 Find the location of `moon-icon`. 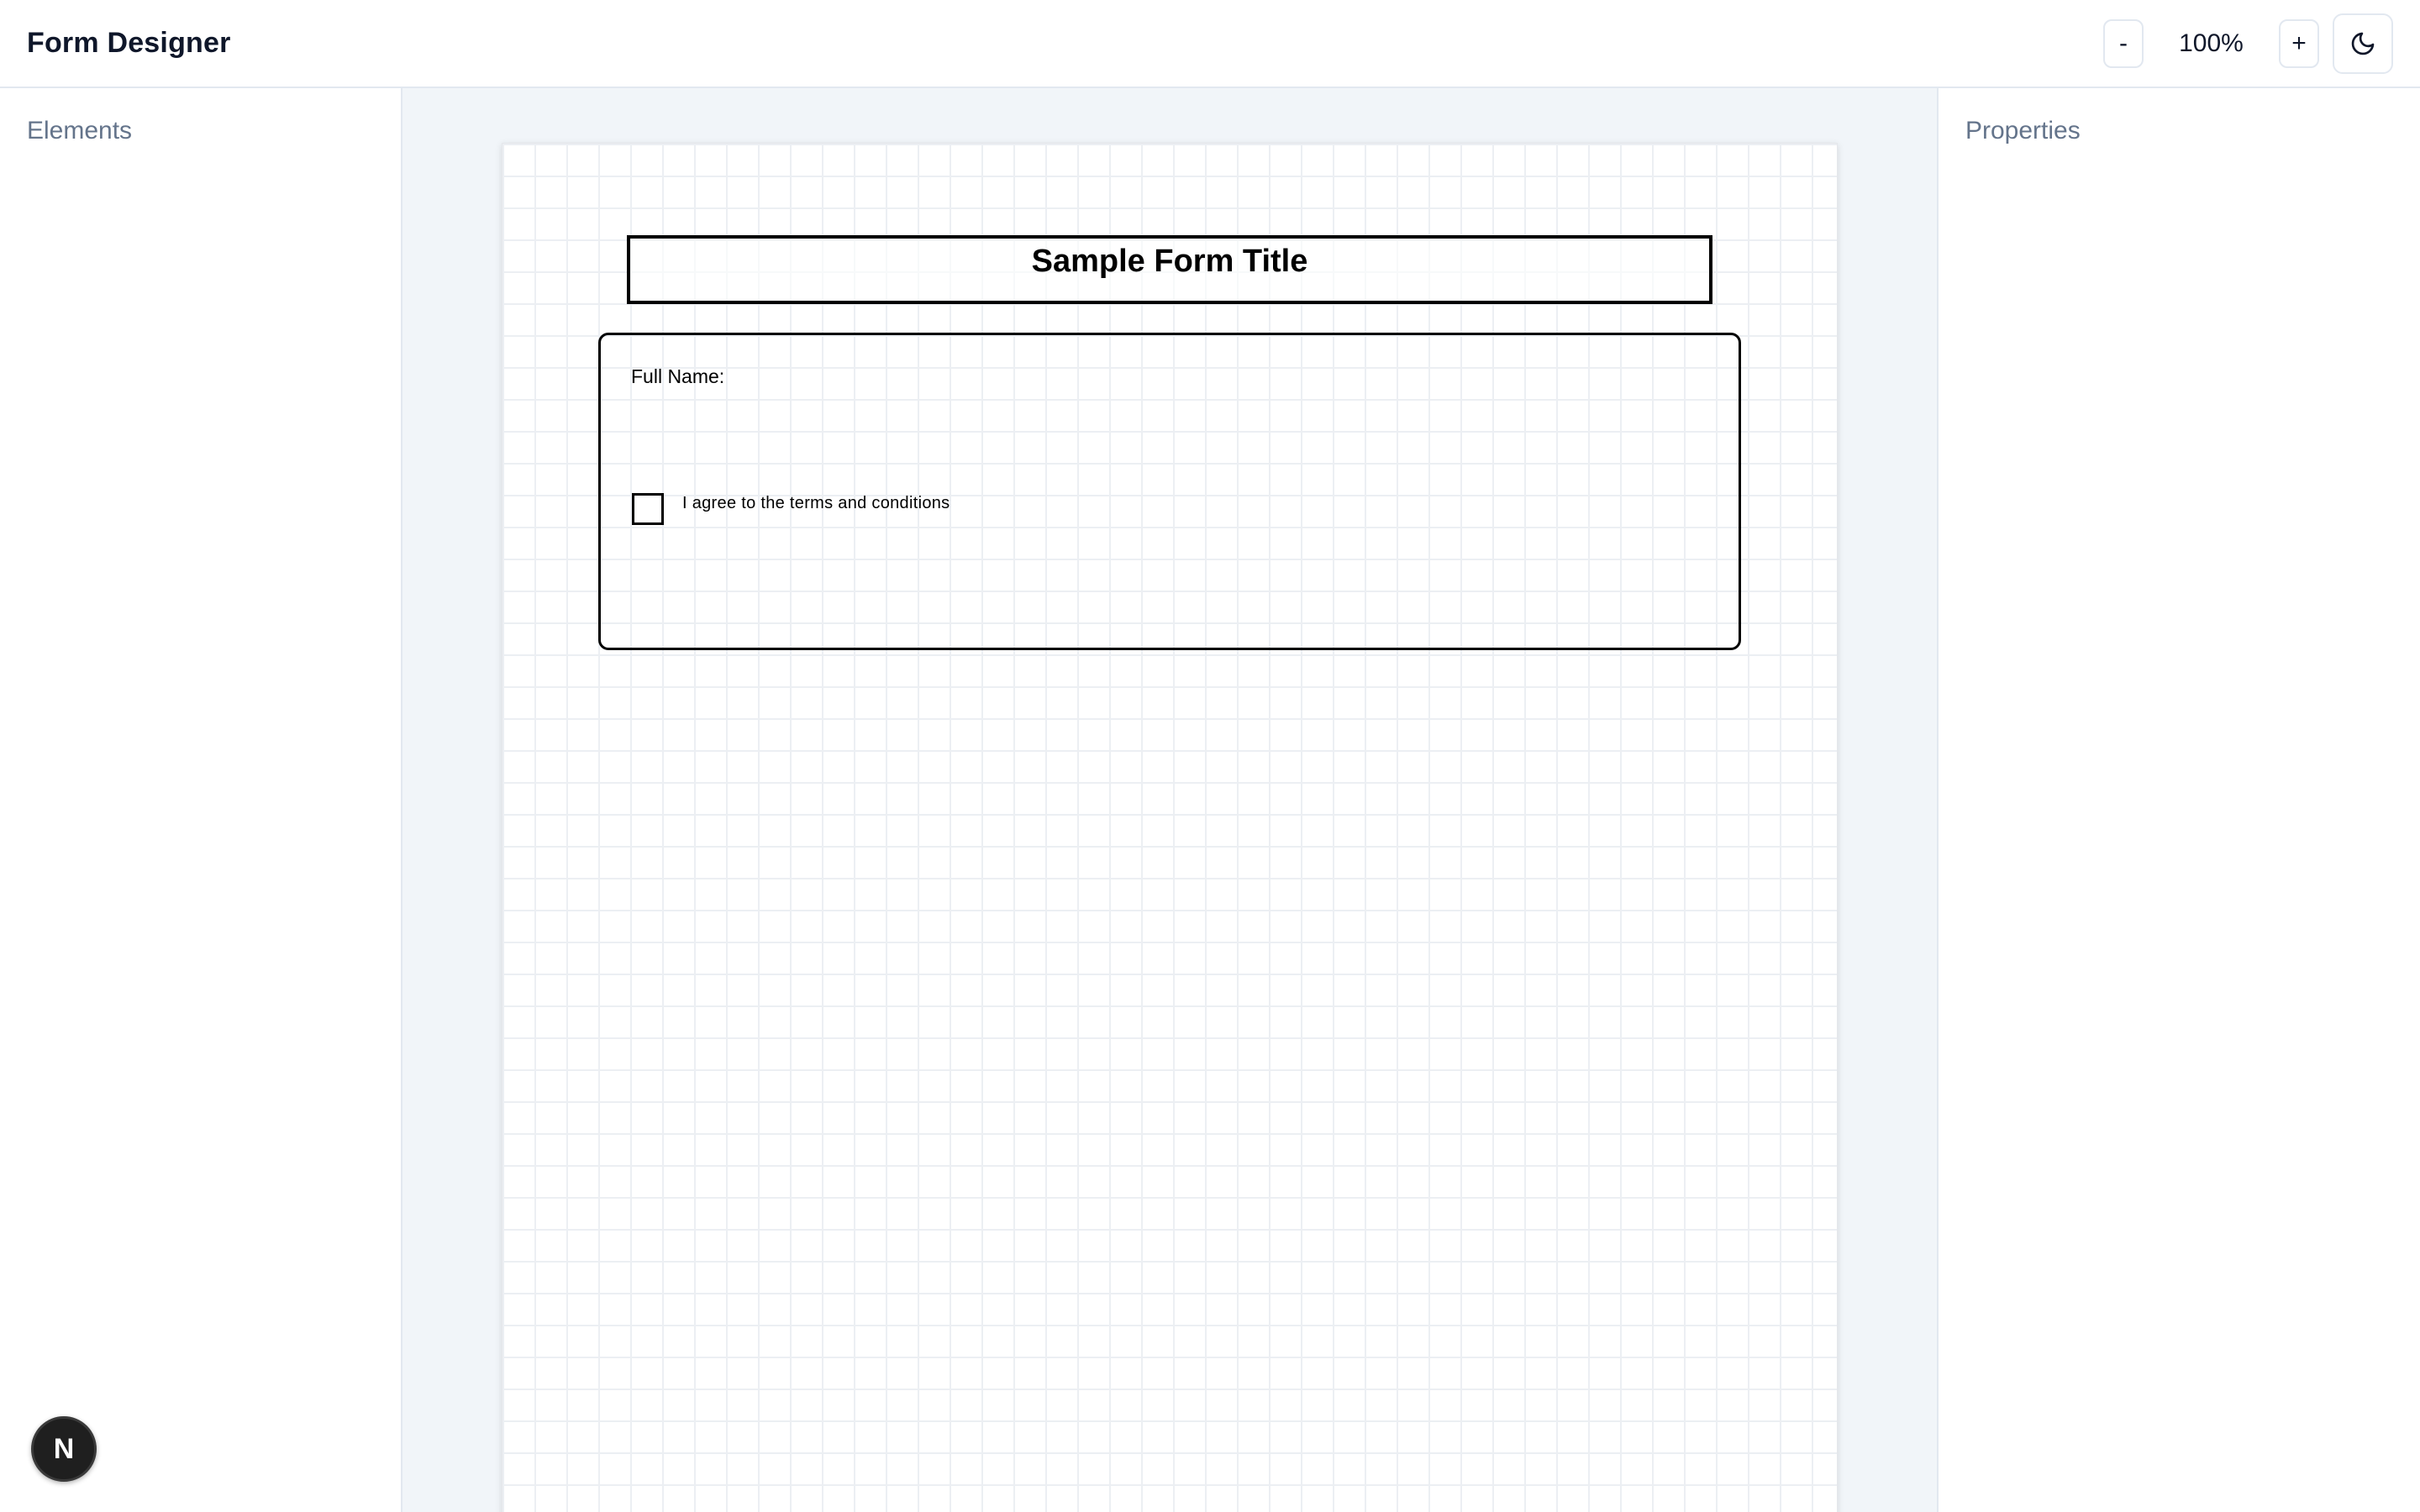

moon-icon is located at coordinates (2363, 43).